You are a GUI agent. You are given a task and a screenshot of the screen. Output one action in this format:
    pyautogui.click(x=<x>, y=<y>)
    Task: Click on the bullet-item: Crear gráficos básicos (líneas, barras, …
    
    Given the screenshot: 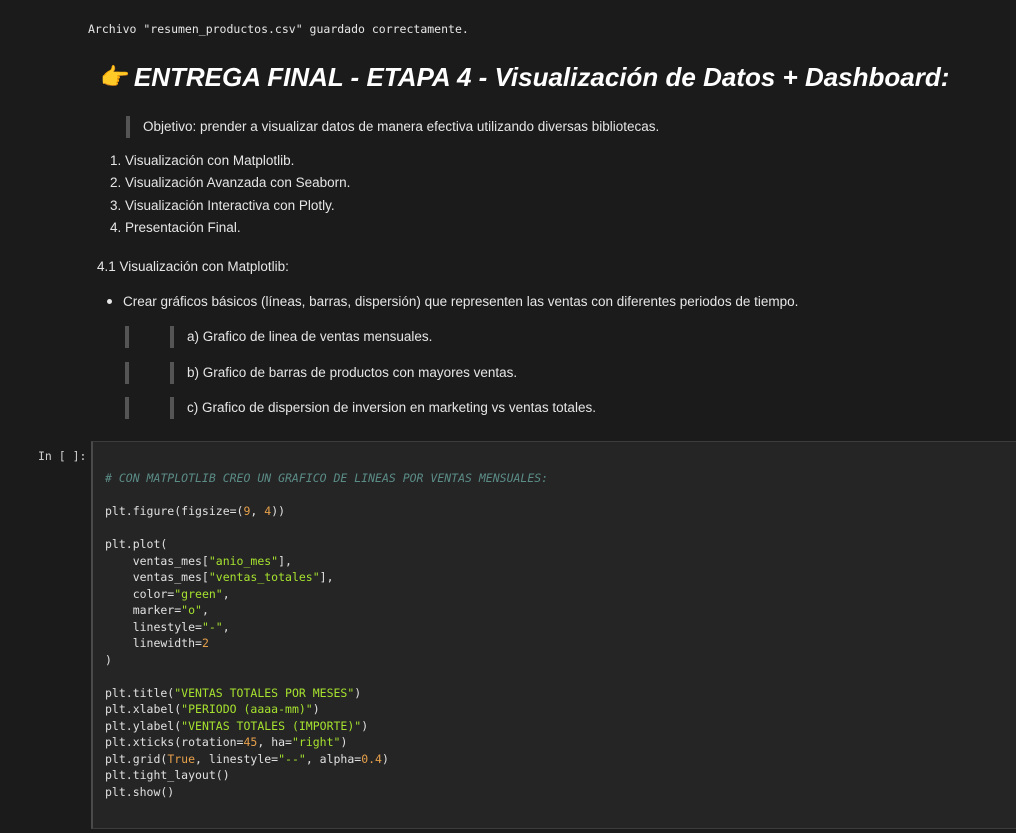 What is the action you would take?
    pyautogui.click(x=452, y=302)
    